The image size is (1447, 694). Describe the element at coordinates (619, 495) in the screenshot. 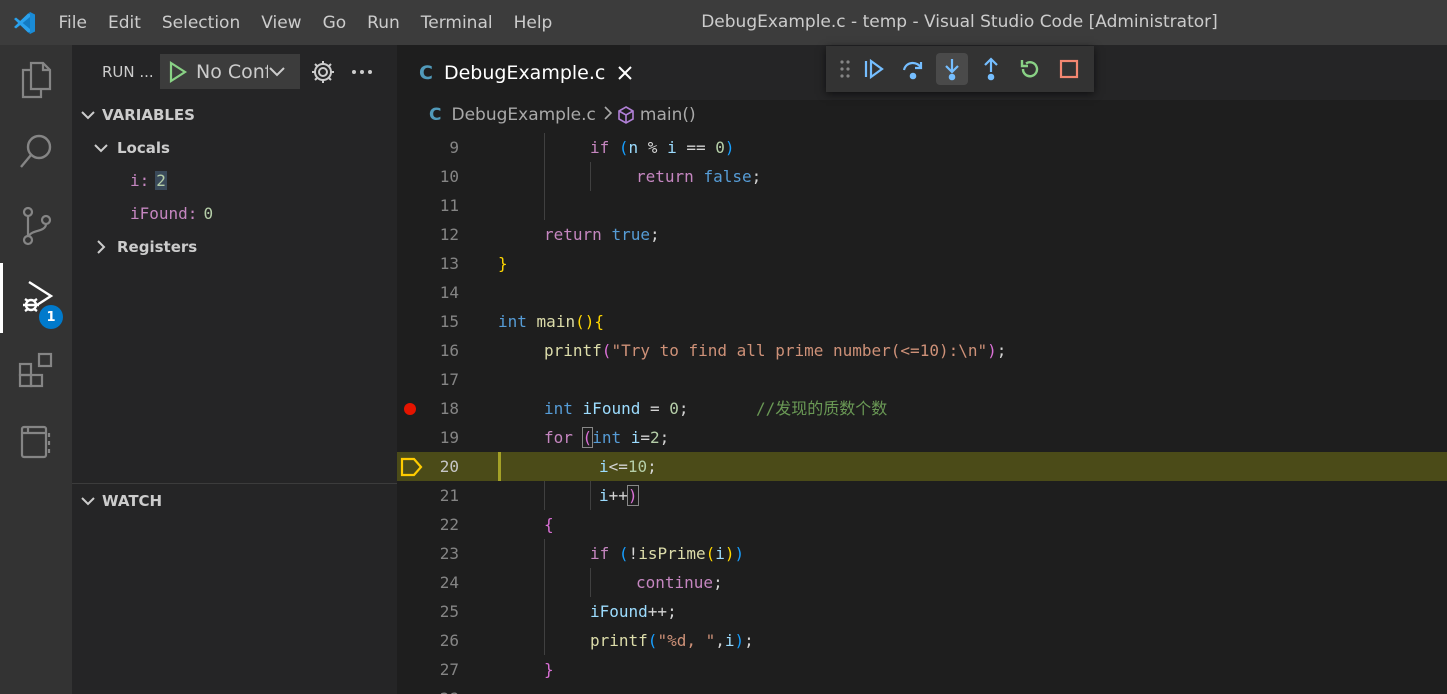

I see `code-text: i++)` at that location.